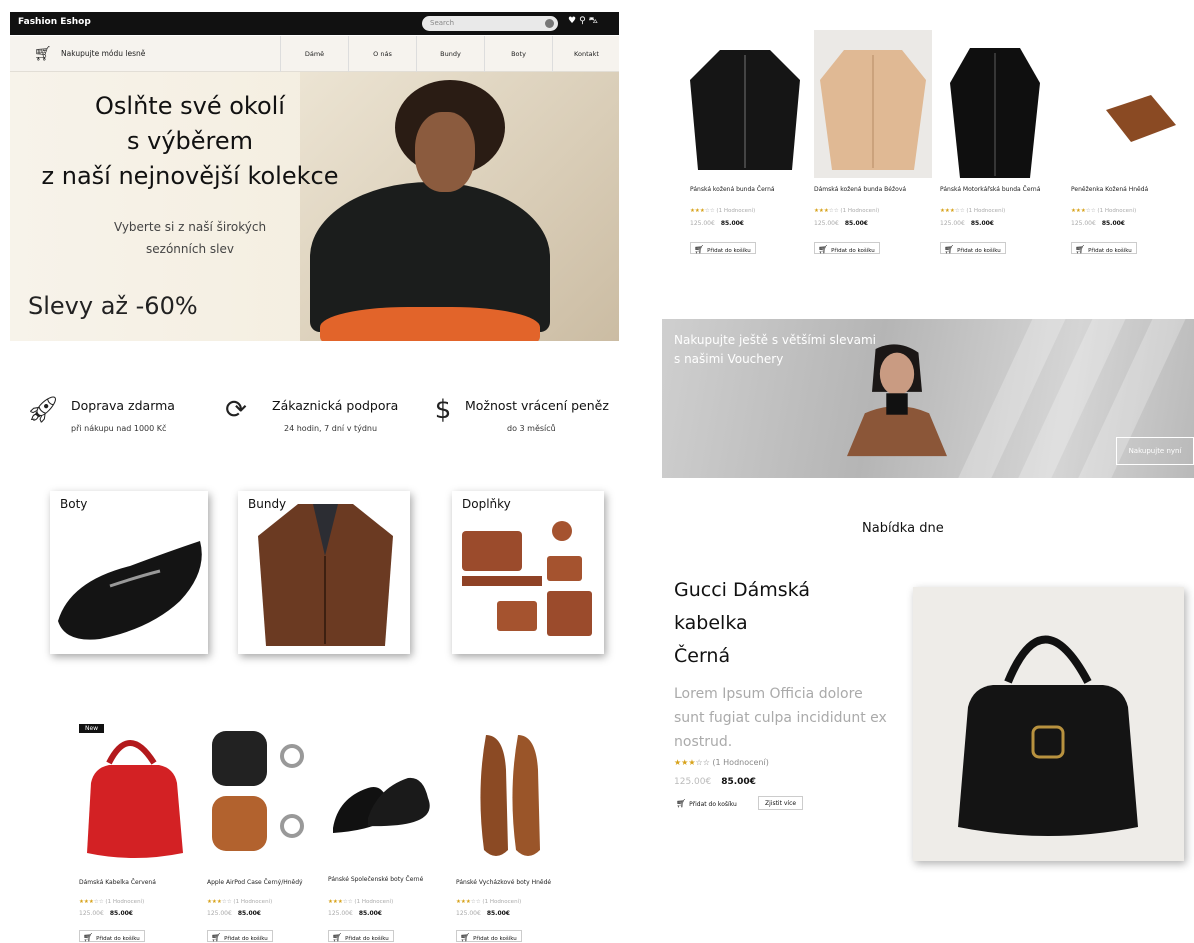  Describe the element at coordinates (595, 21) in the screenshot. I see `cart-icon: ⛍` at that location.